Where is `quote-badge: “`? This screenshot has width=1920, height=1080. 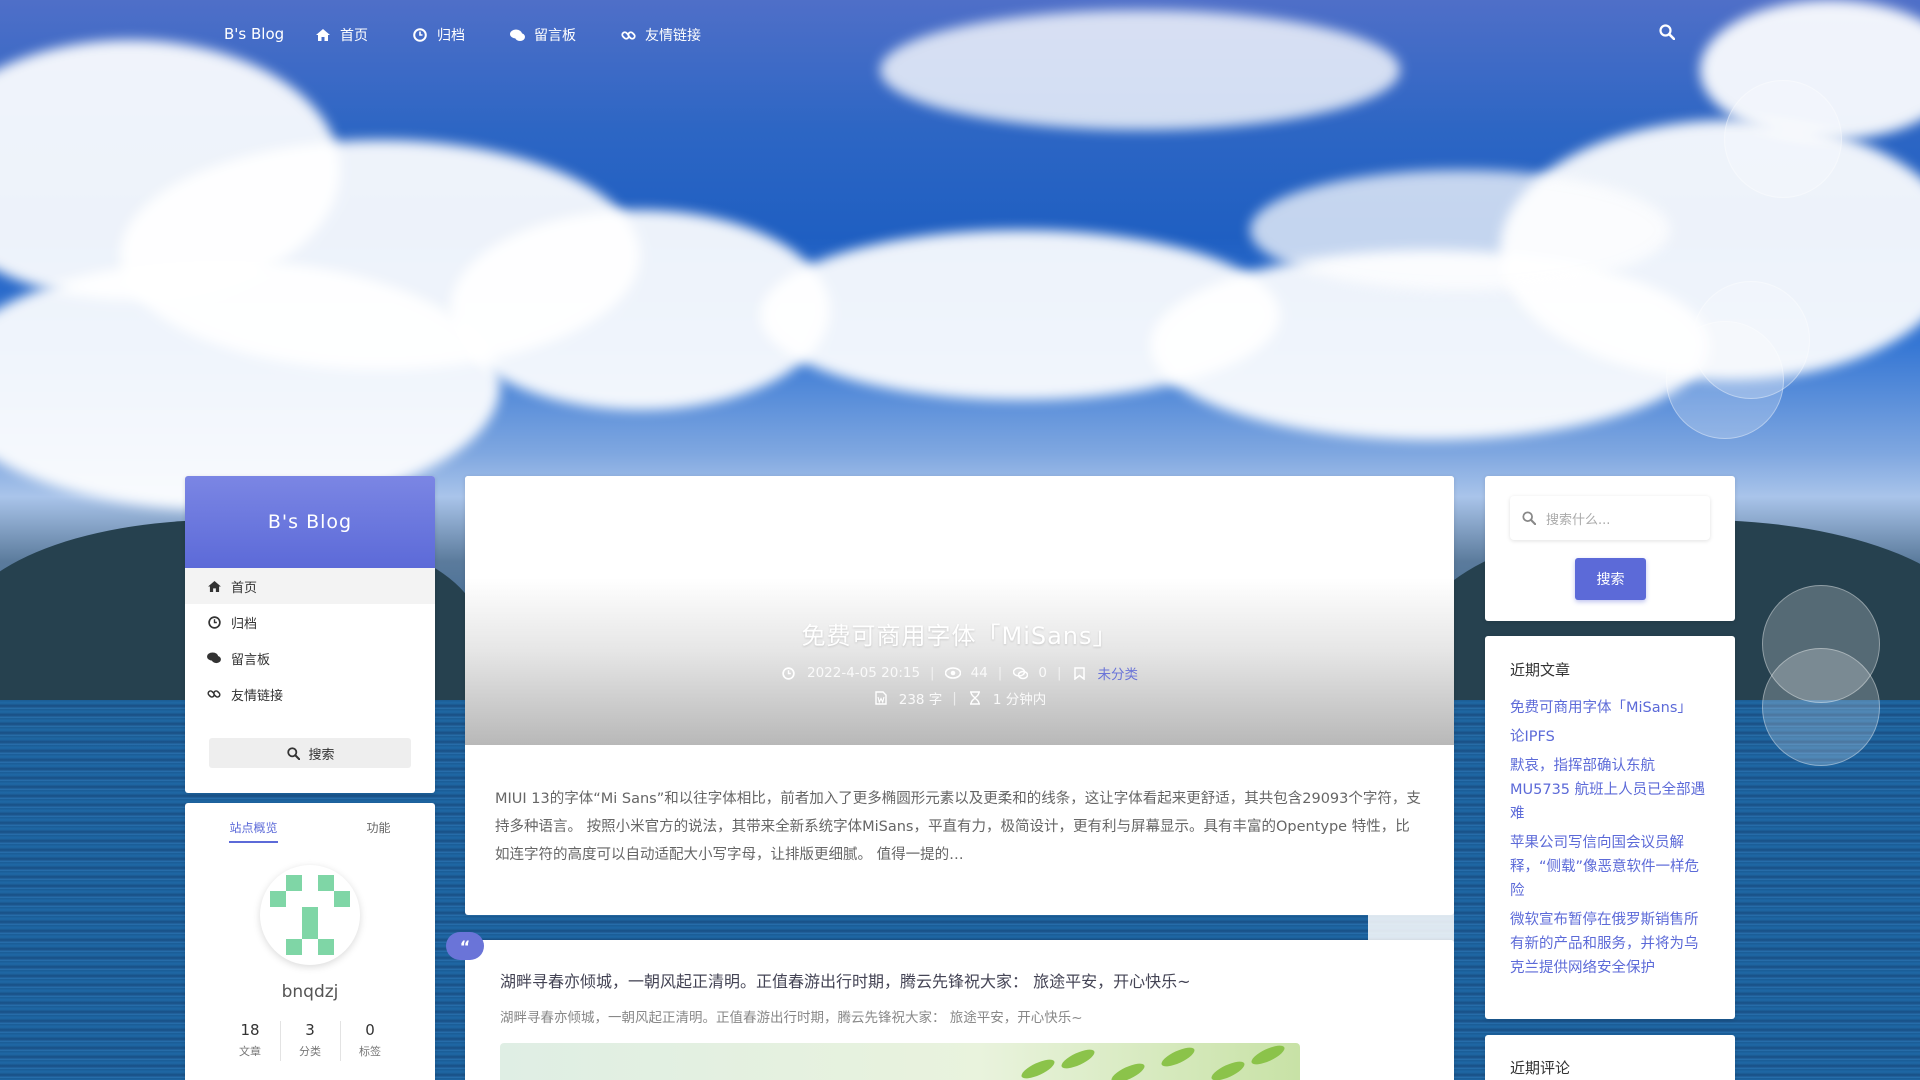 quote-badge: “ is located at coordinates (465, 946).